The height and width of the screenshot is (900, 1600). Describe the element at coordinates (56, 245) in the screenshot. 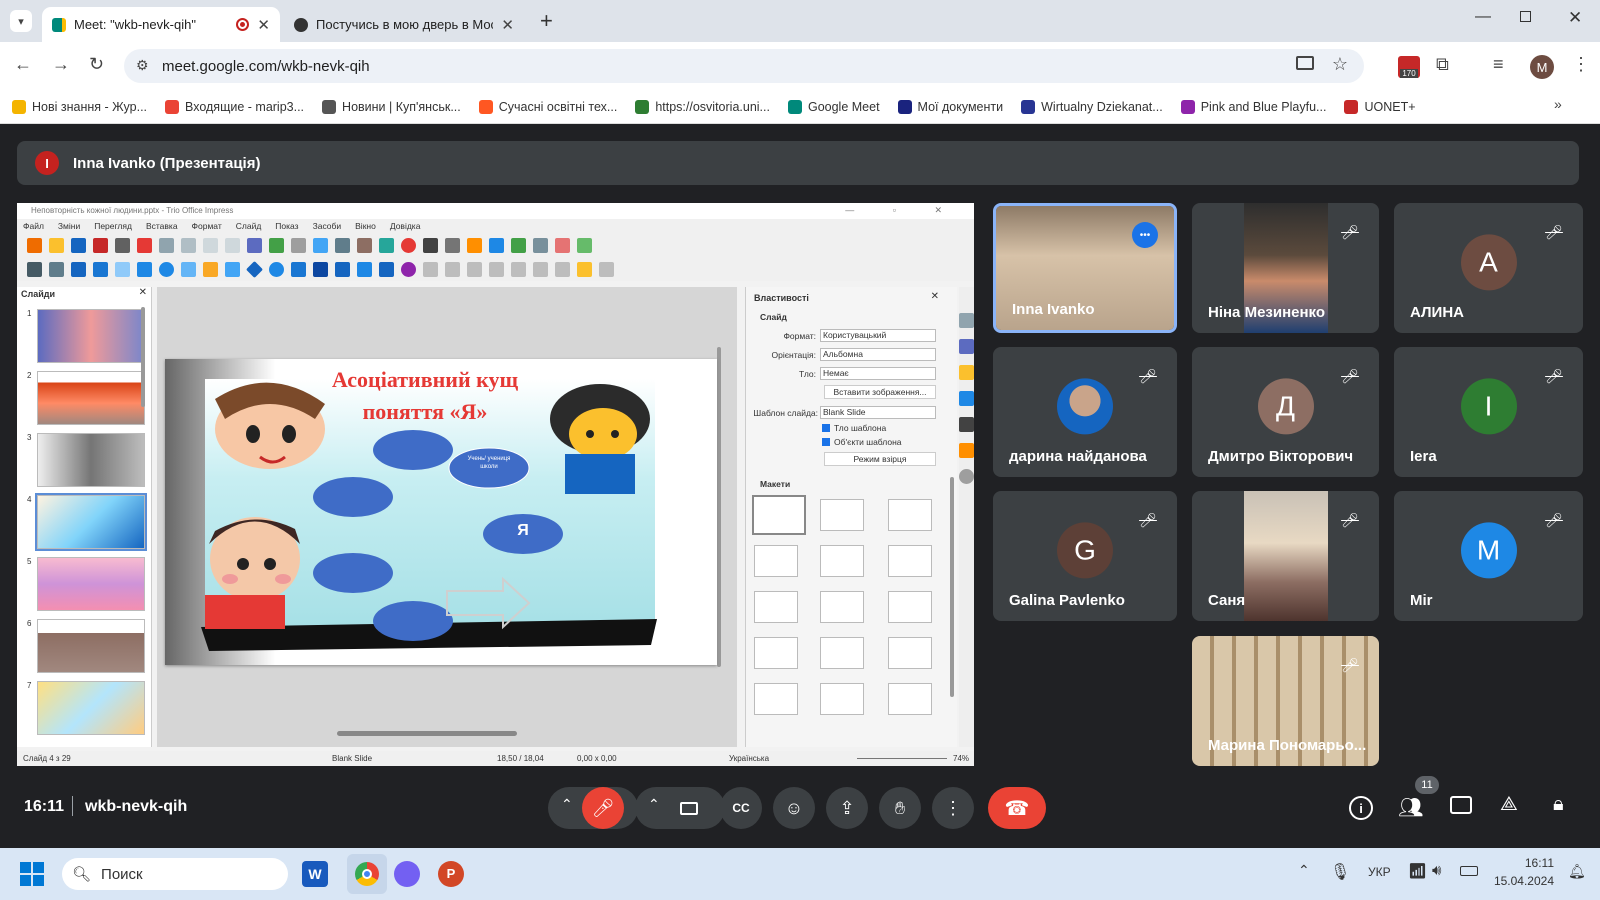

I see `open-icon` at that location.